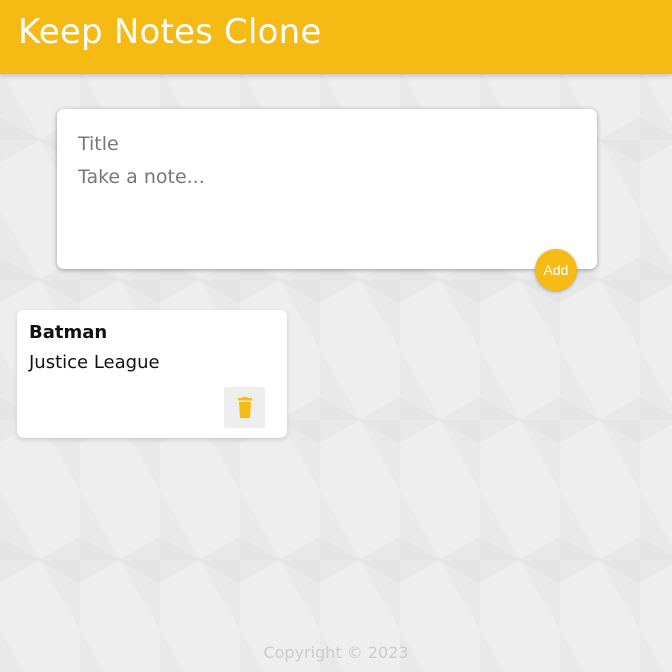 Image resolution: width=672 pixels, height=672 pixels. What do you see at coordinates (323, 144) in the screenshot?
I see `note-title-input` at bounding box center [323, 144].